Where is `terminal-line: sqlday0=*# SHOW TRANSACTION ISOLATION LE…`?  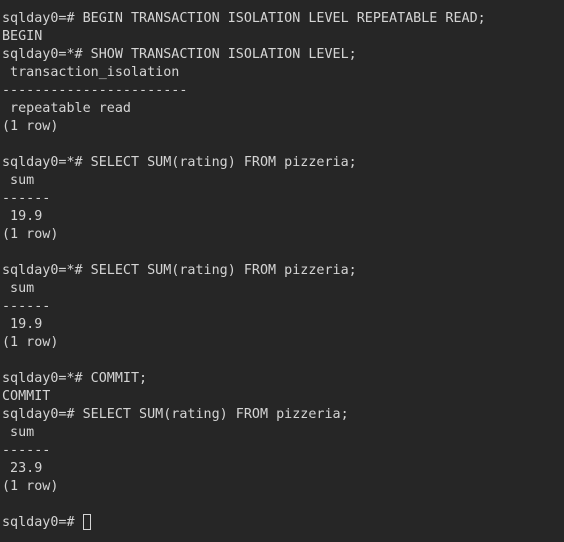 terminal-line: sqlday0=*# SHOW TRANSACTION ISOLATION LE… is located at coordinates (179, 54).